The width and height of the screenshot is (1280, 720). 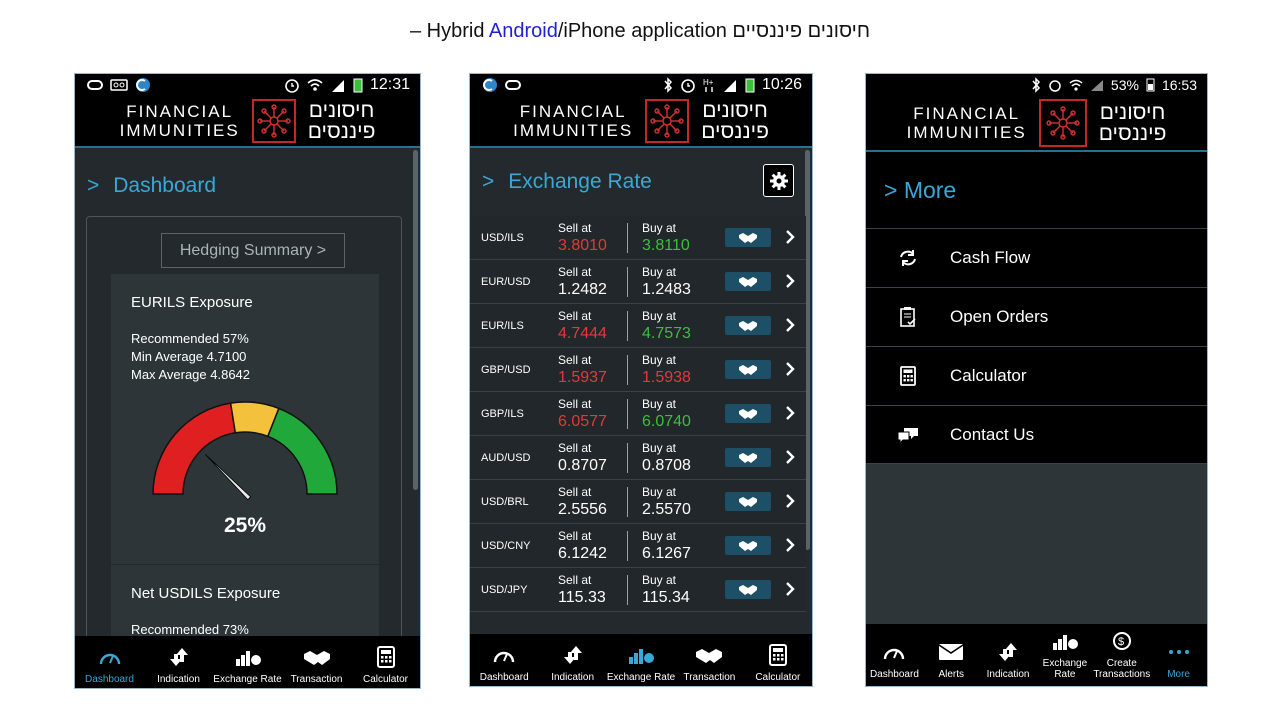 I want to click on signal-icon, so click(x=729, y=86).